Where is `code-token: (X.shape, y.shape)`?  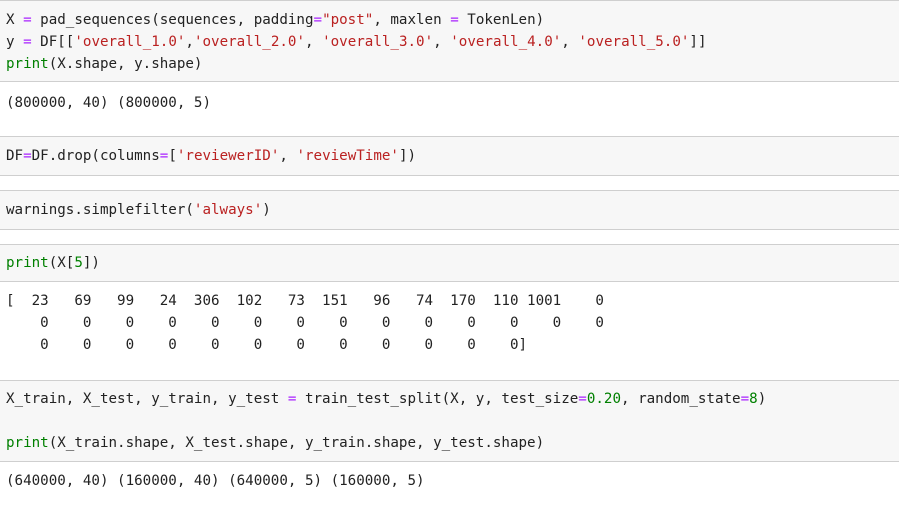
code-token: (X.shape, y.shape) is located at coordinates (125, 64).